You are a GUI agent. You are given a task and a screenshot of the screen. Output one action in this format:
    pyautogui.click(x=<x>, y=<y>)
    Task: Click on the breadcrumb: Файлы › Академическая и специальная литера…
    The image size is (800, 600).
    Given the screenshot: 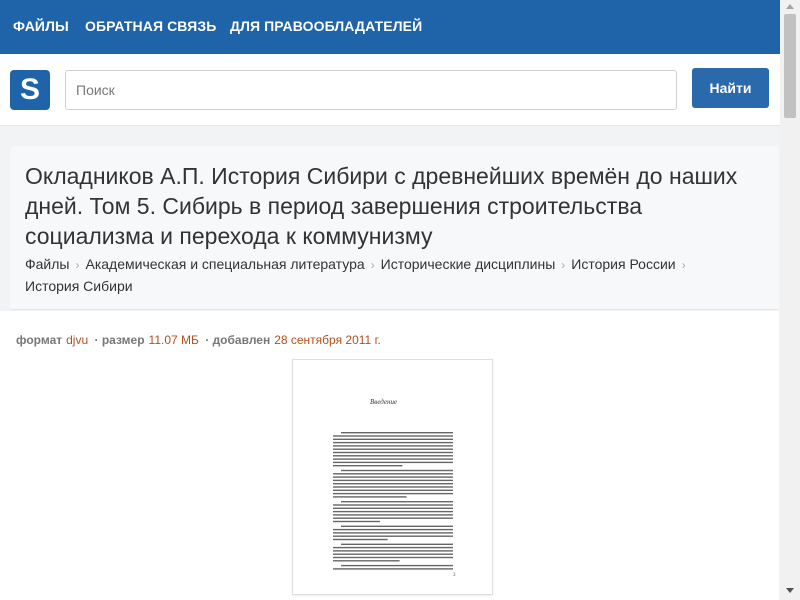 What is the action you would take?
    pyautogui.click(x=385, y=275)
    